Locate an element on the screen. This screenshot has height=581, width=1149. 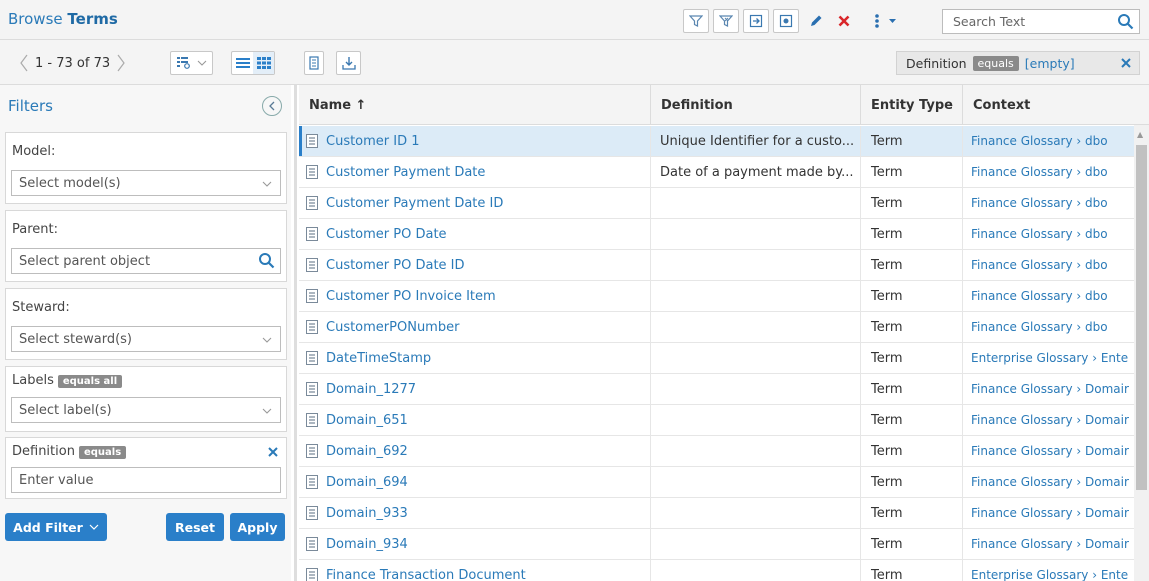
cell-name: DateTimeStamp is located at coordinates (475, 358).